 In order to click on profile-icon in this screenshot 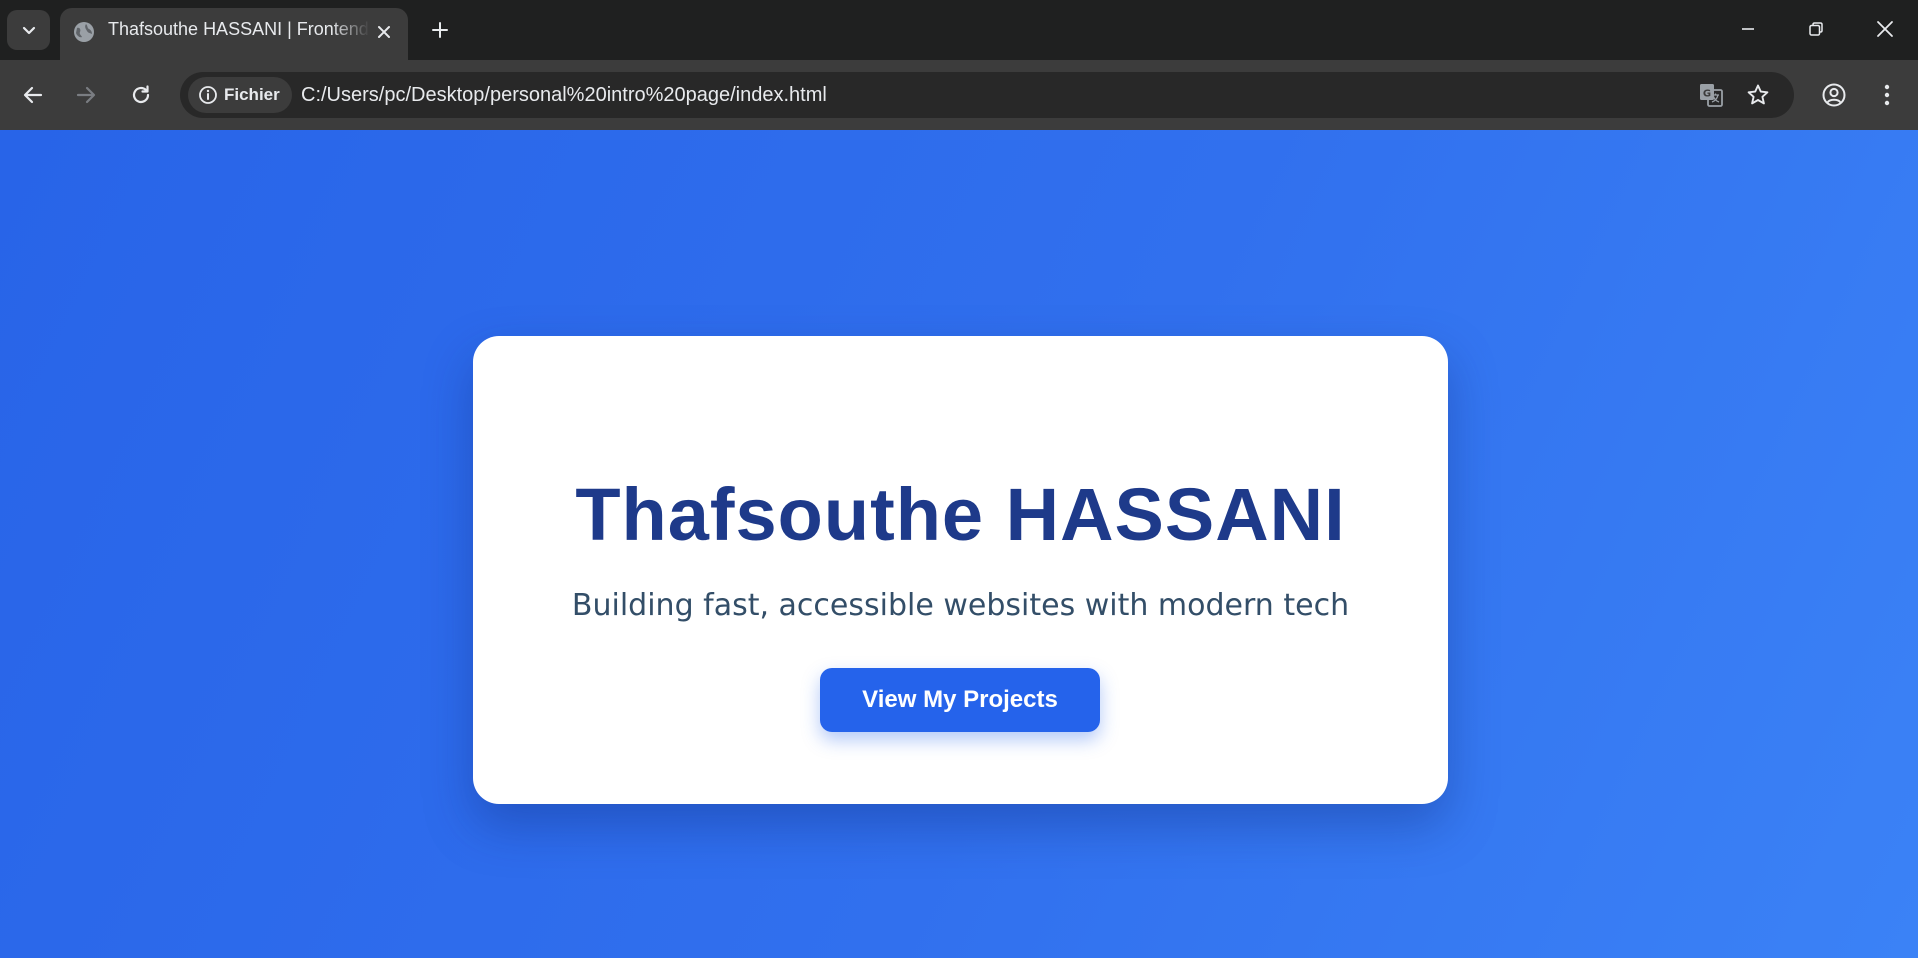, I will do `click(1834, 95)`.